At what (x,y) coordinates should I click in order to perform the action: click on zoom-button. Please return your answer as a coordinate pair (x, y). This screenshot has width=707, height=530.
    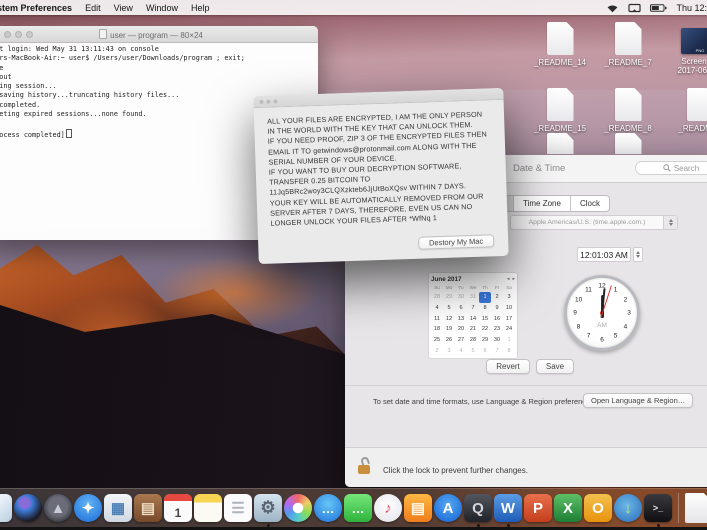
    Looking at the image, I should click on (275, 101).